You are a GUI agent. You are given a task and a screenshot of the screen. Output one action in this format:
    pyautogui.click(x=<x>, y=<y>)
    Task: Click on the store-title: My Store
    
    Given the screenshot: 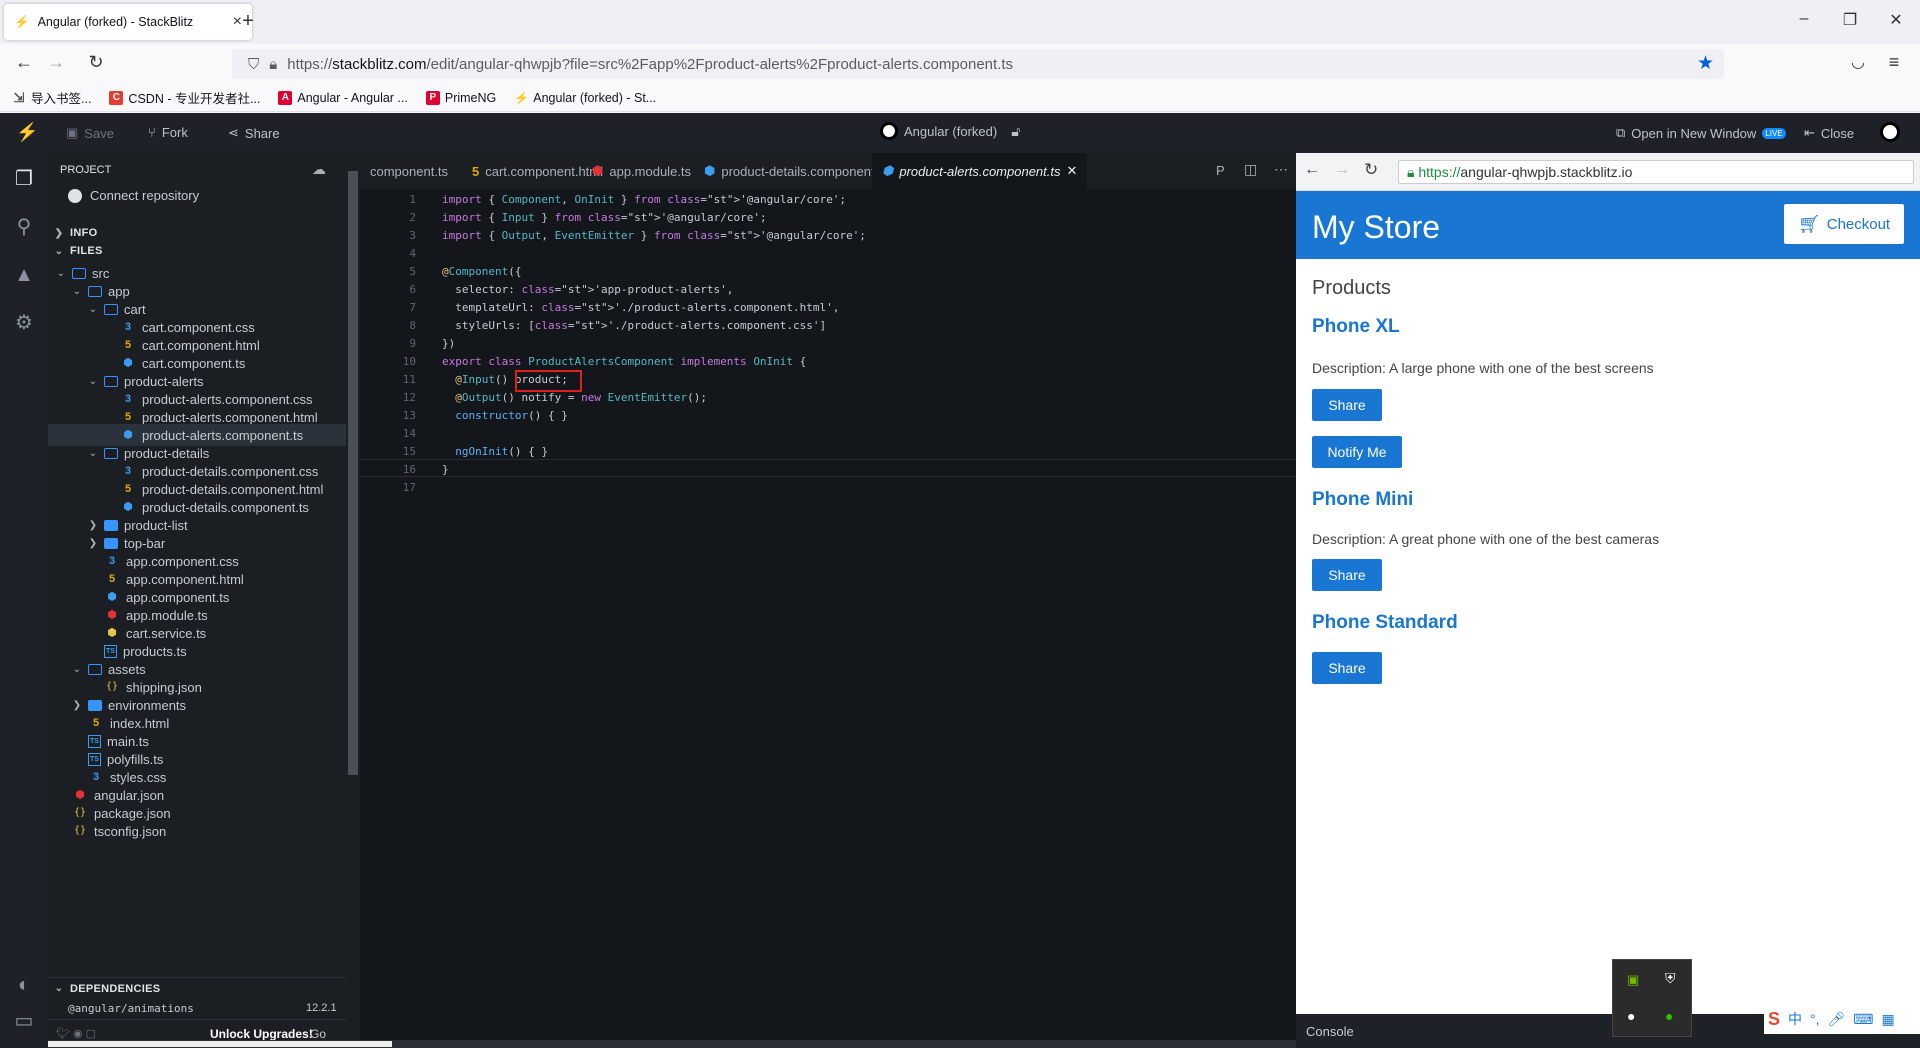 What is the action you would take?
    pyautogui.click(x=1376, y=227)
    